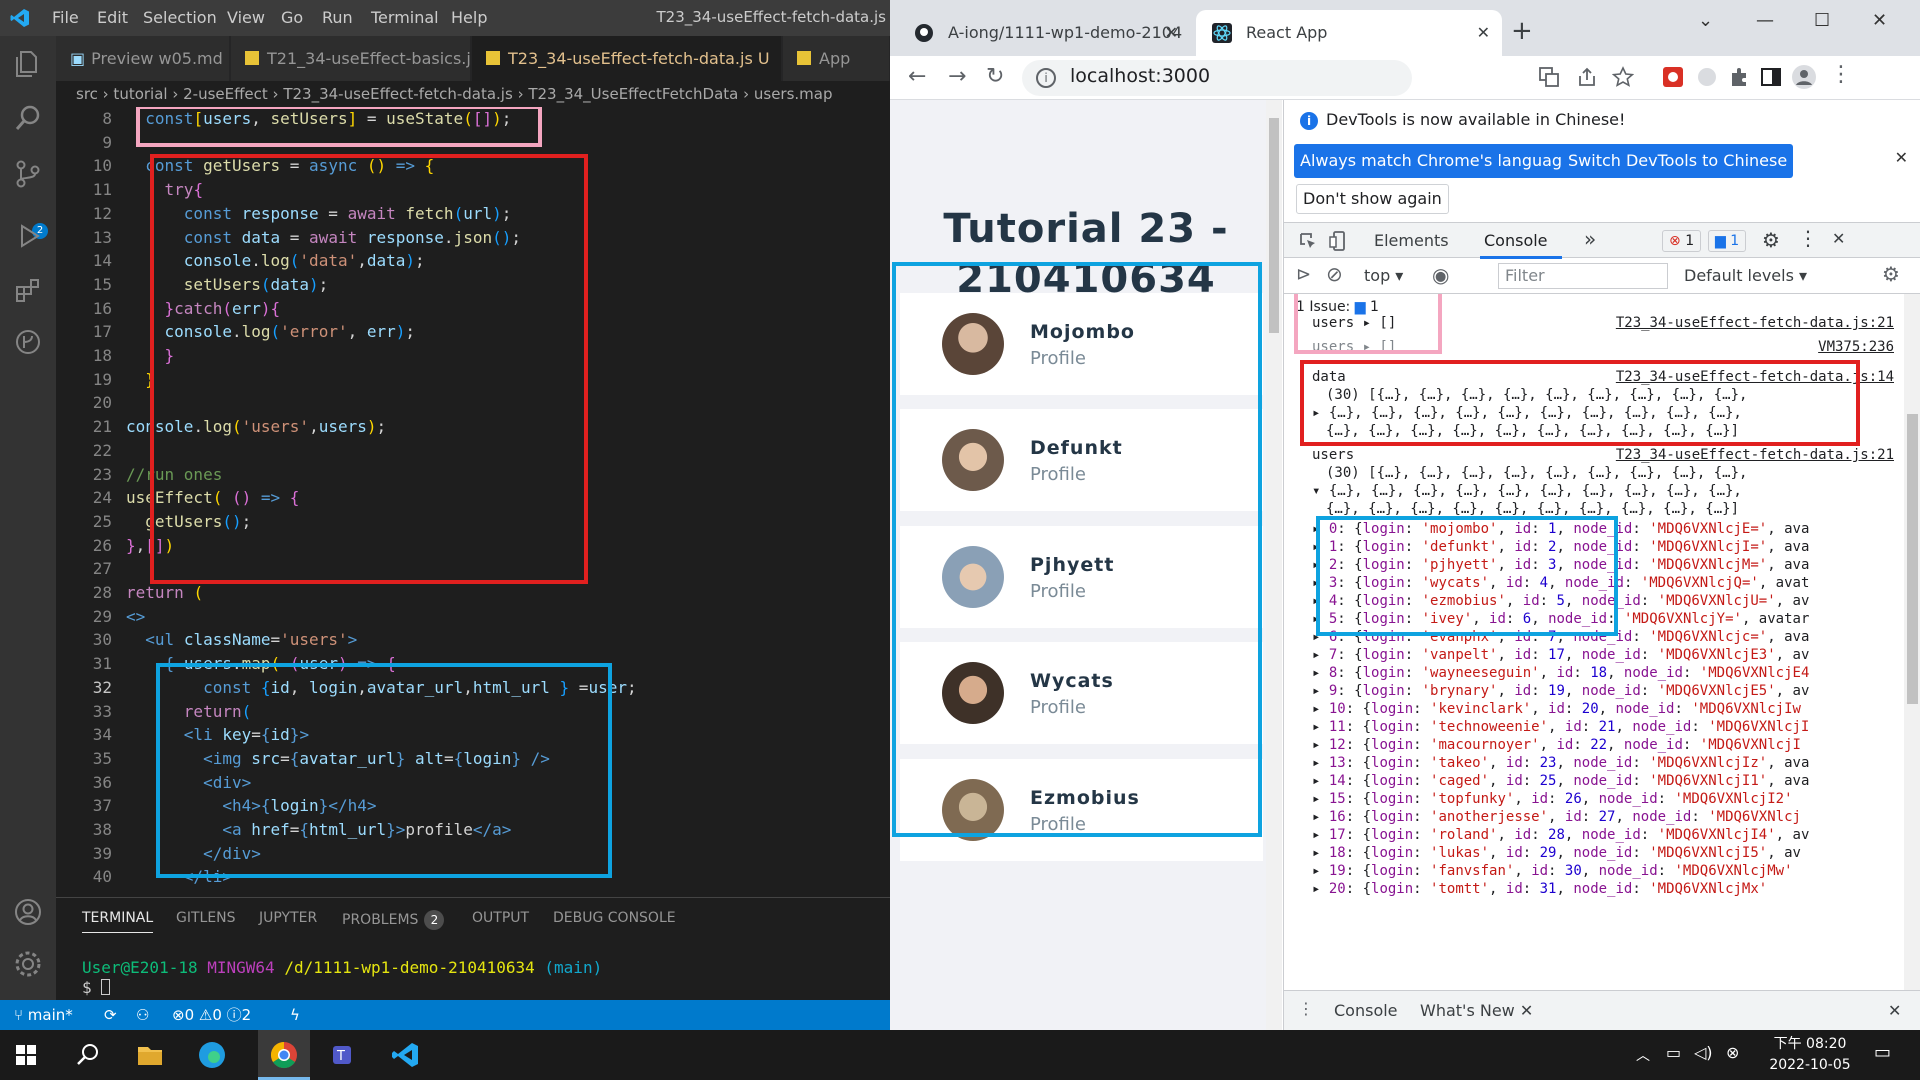 This screenshot has height=1080, width=1920. I want to click on minimize-button: —, so click(1765, 20).